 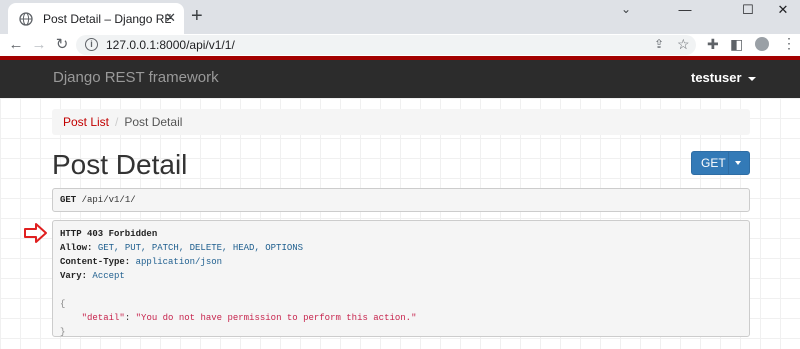 What do you see at coordinates (109, 234) in the screenshot?
I see `response-status: HTTP 403 Forbidden` at bounding box center [109, 234].